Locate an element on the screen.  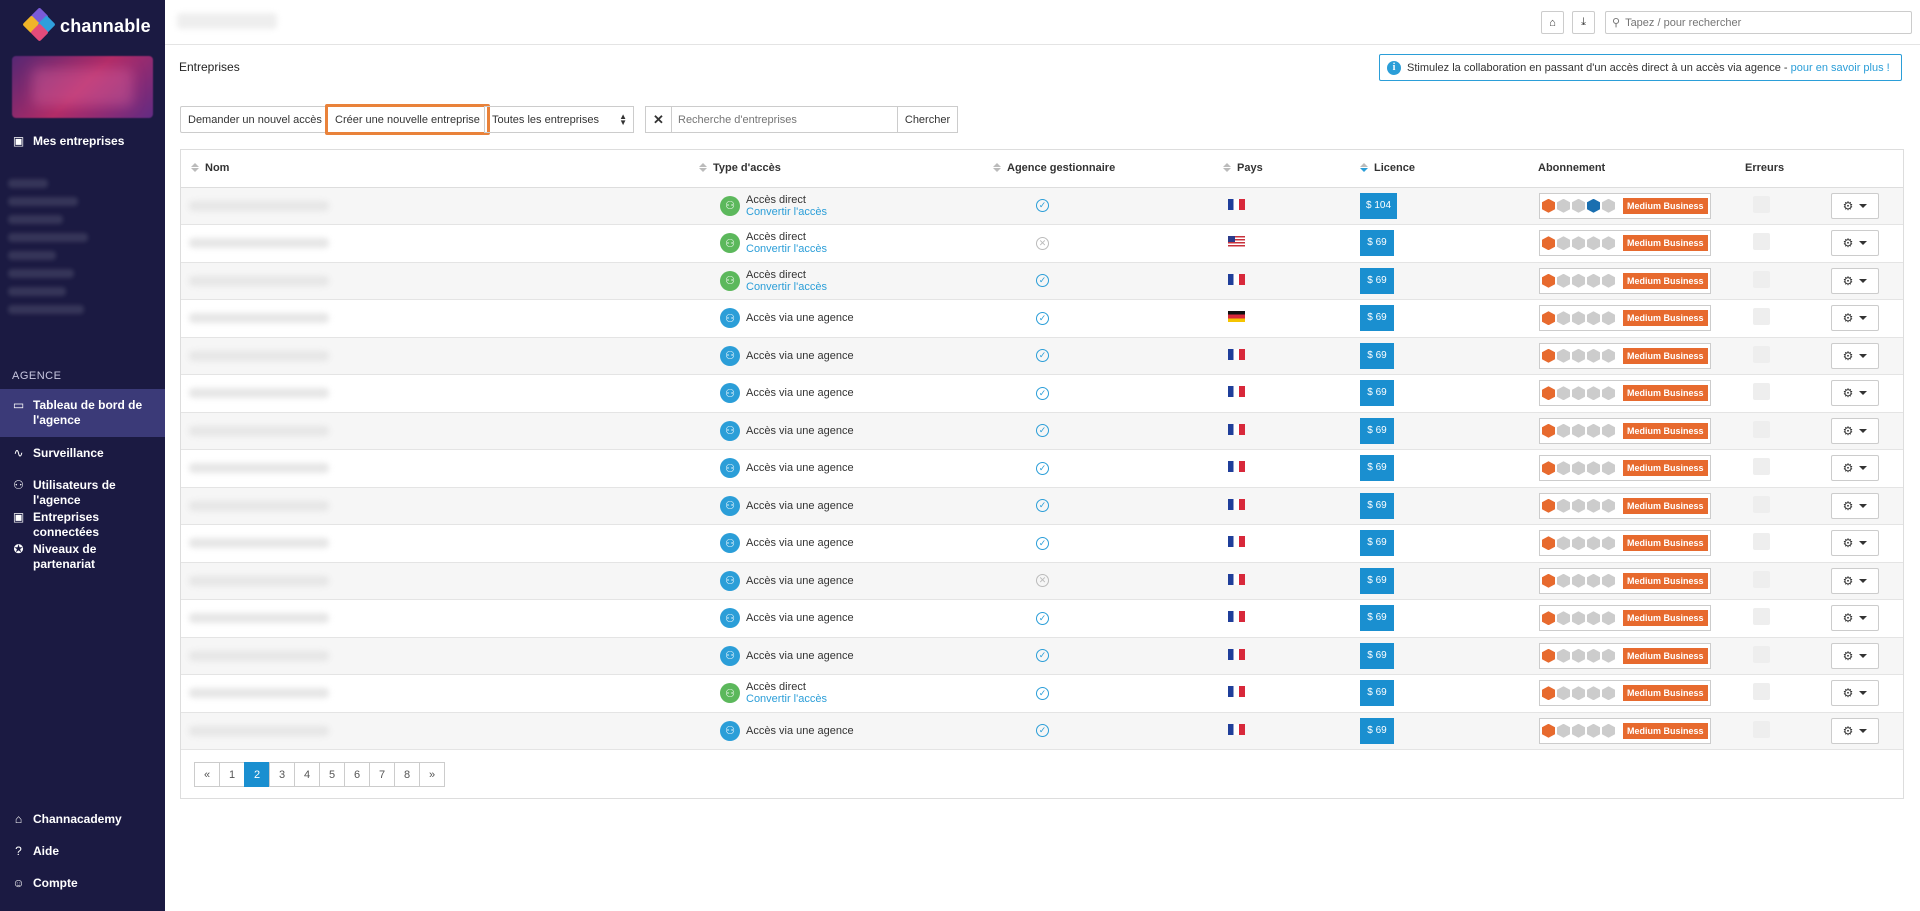
sidebar-item-my-companies: ▣ Mes entreprises is located at coordinates (82, 141).